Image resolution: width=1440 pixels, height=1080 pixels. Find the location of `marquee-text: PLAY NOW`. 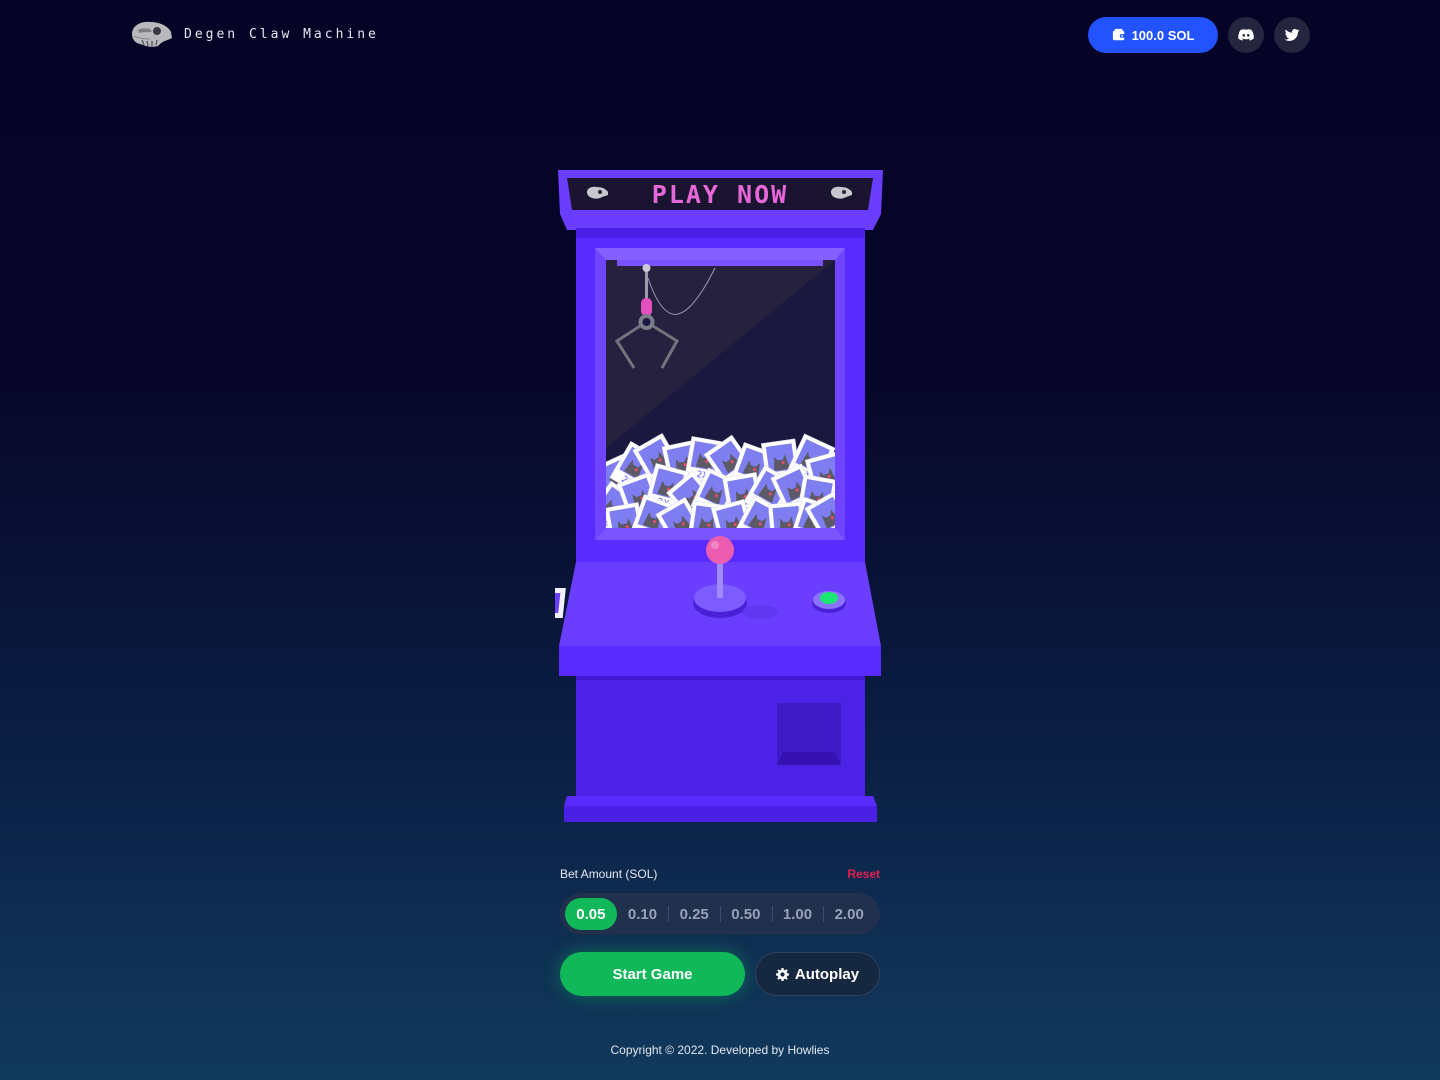

marquee-text: PLAY NOW is located at coordinates (720, 194).